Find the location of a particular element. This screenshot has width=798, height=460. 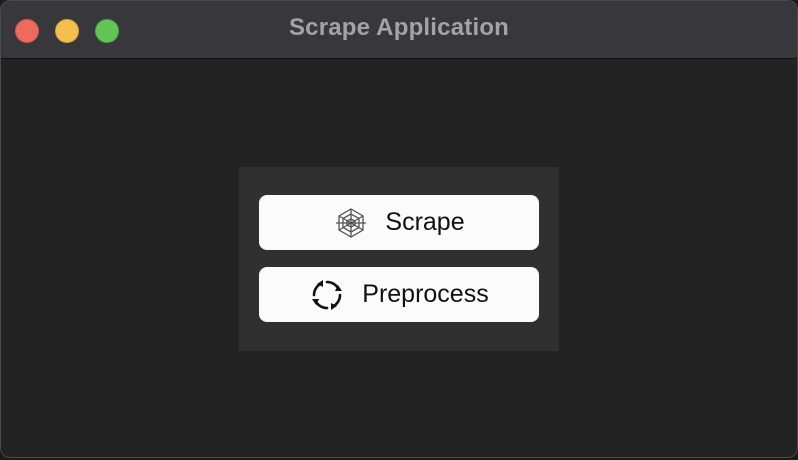

scrape-button: Scrape is located at coordinates (399, 222).